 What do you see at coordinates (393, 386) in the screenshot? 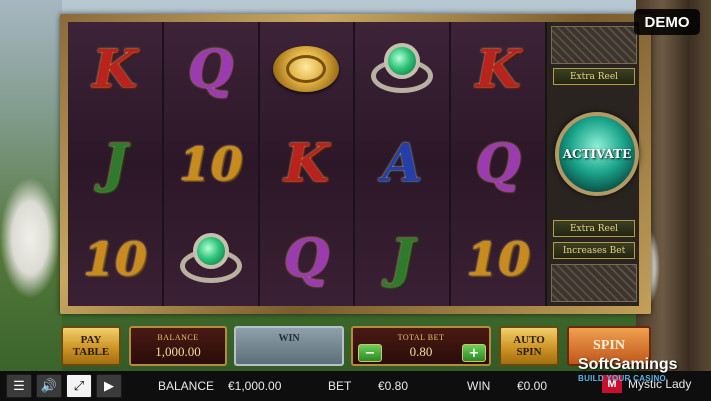
I see `status-bet-value: €0.80` at bounding box center [393, 386].